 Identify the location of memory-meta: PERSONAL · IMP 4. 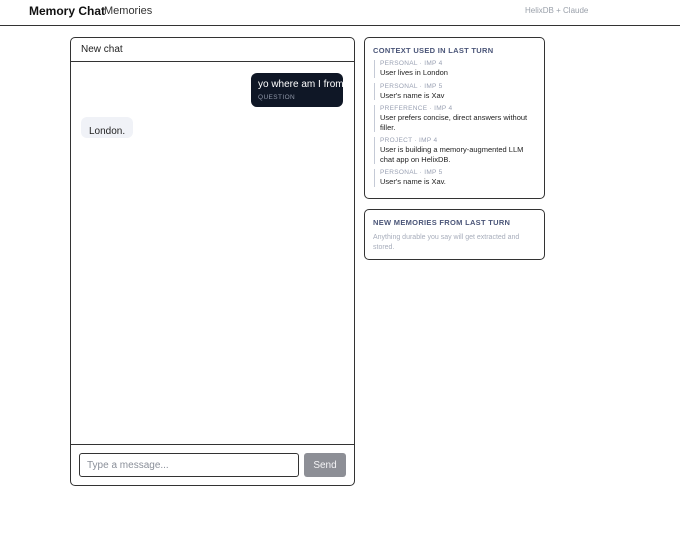
(411, 63).